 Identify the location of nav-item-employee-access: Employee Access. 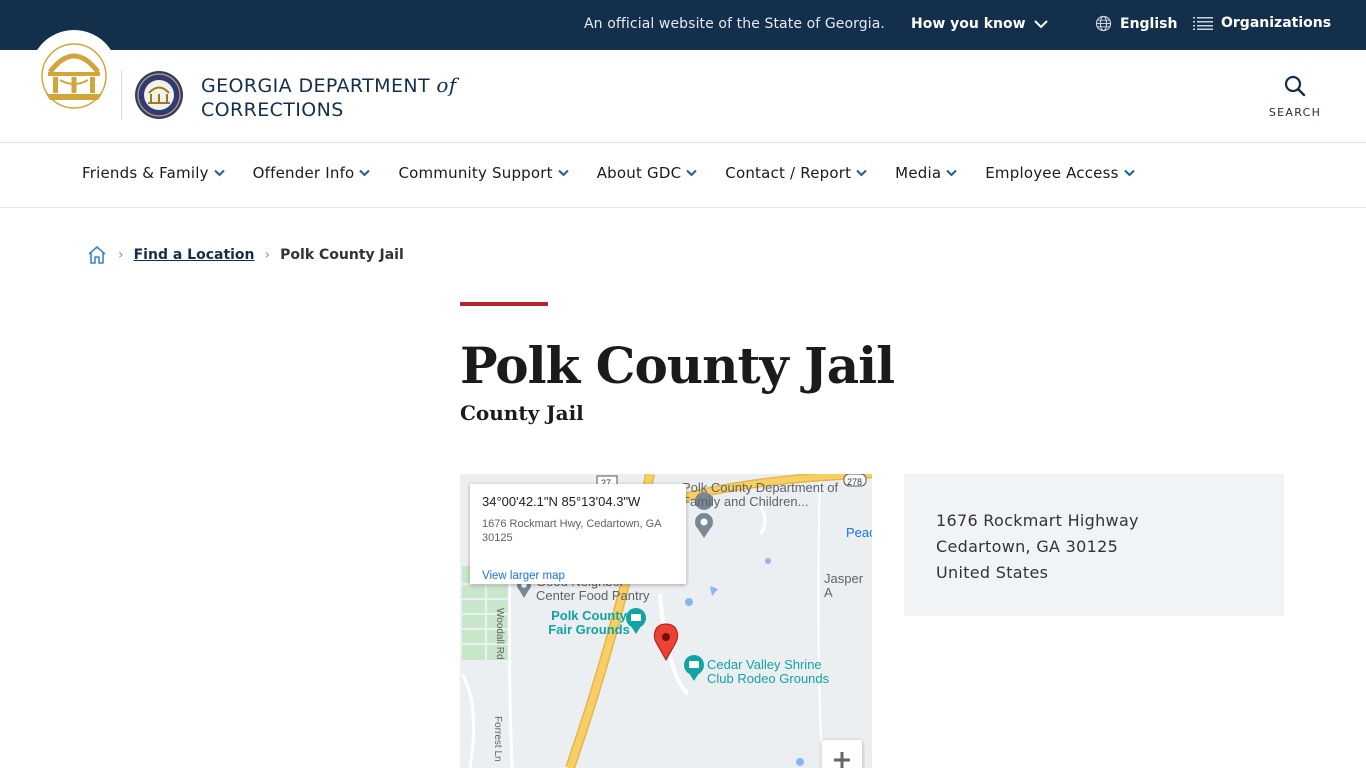
(1060, 173).